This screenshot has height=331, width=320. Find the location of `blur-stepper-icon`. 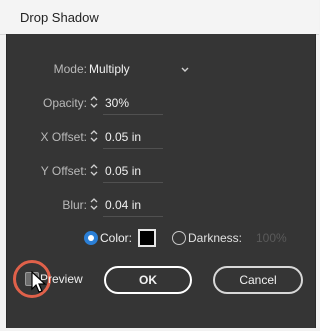

blur-stepper-icon is located at coordinates (94, 204).